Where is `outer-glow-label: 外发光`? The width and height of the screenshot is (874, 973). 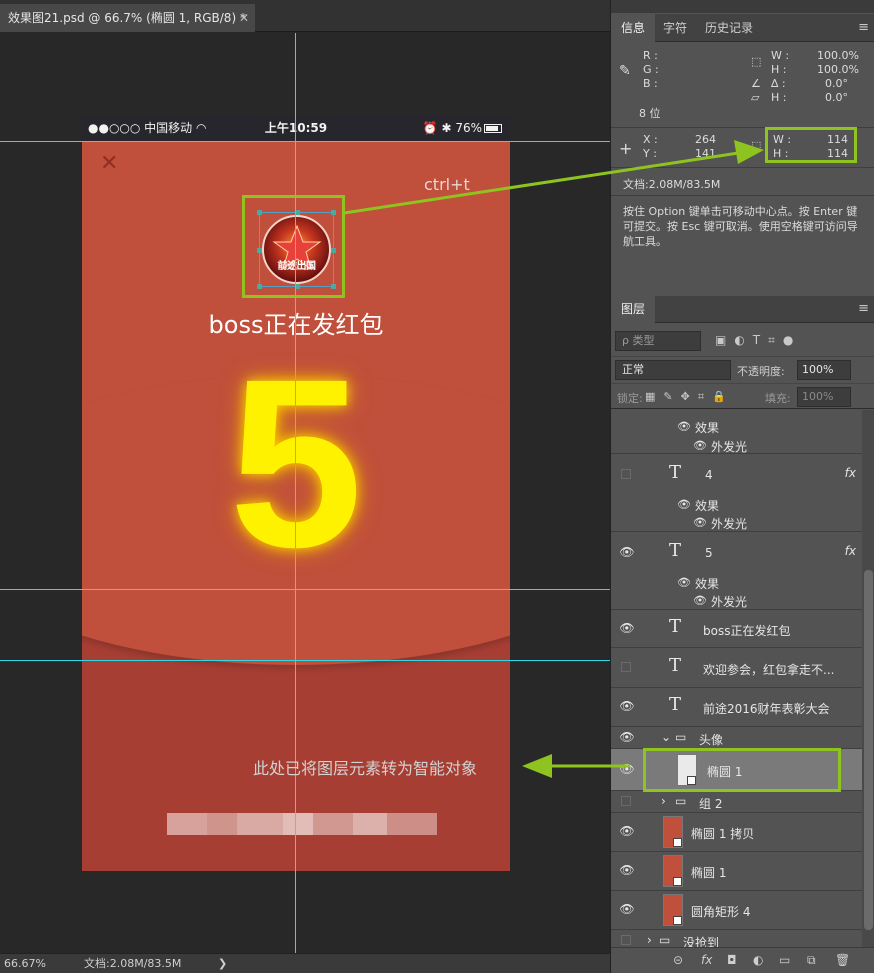
outer-glow-label: 外发光 is located at coordinates (729, 524).